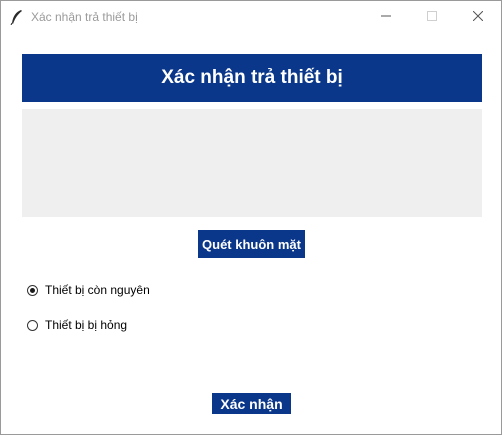 Image resolution: width=502 pixels, height=435 pixels. I want to click on page-title: Xác nhận trả thiết bị, so click(252, 77).